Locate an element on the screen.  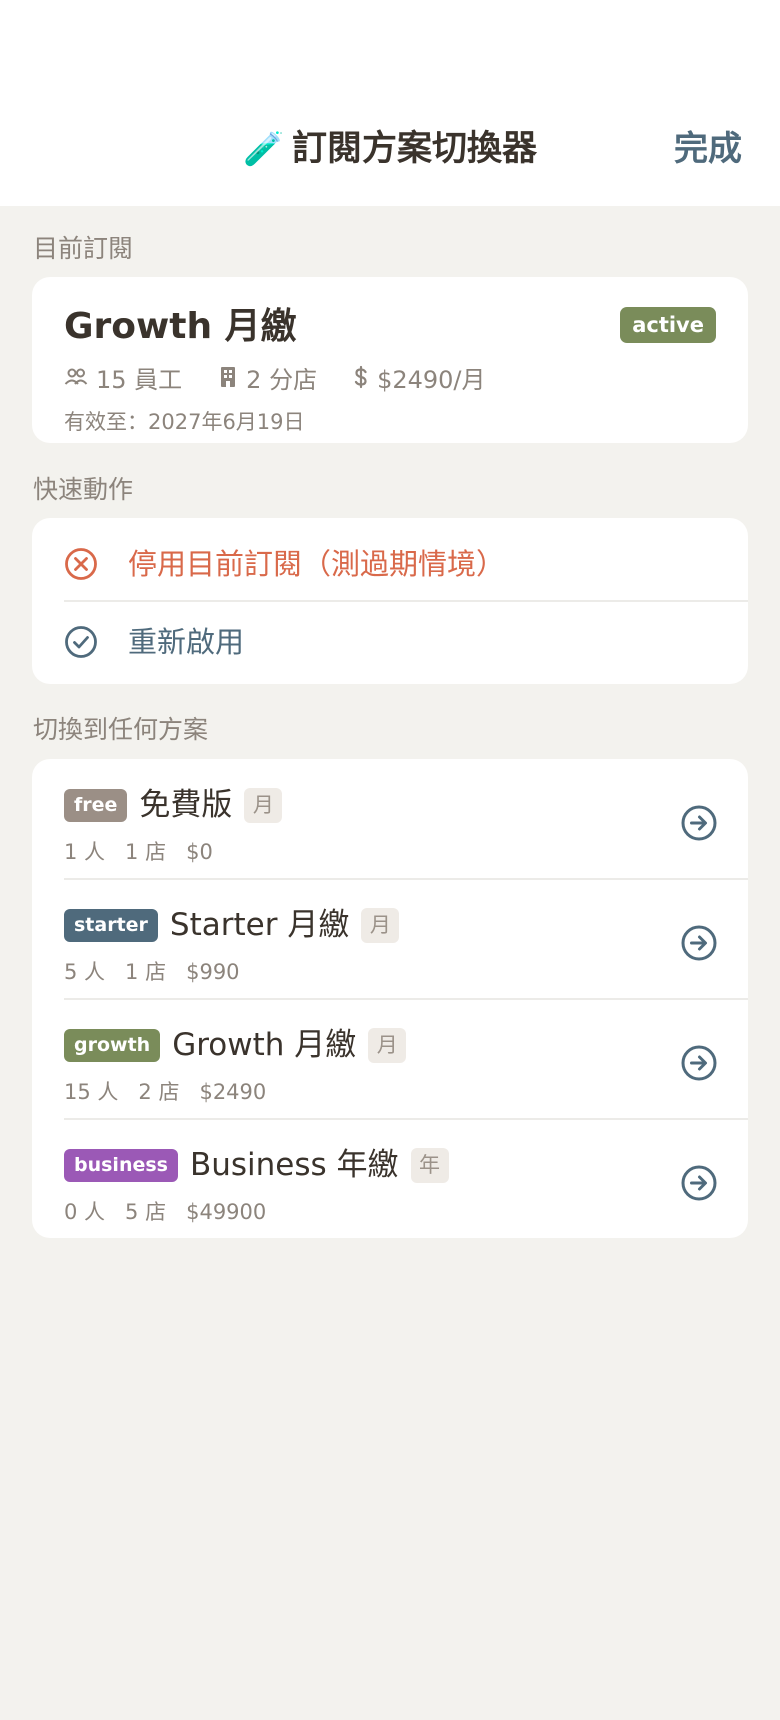
plan-header: growth Growth 月繳 月 is located at coordinates (235, 1045).